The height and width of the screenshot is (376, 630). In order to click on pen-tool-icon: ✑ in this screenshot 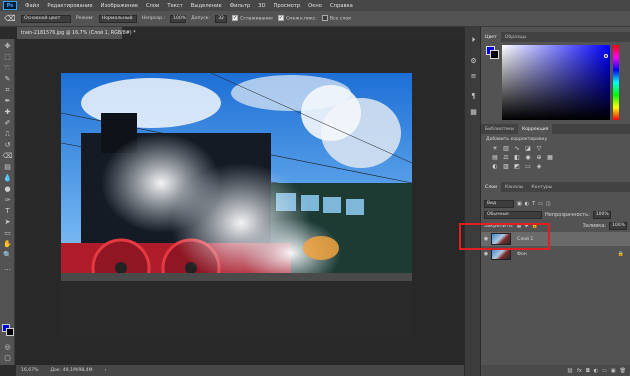, I will do `click(7, 200)`.